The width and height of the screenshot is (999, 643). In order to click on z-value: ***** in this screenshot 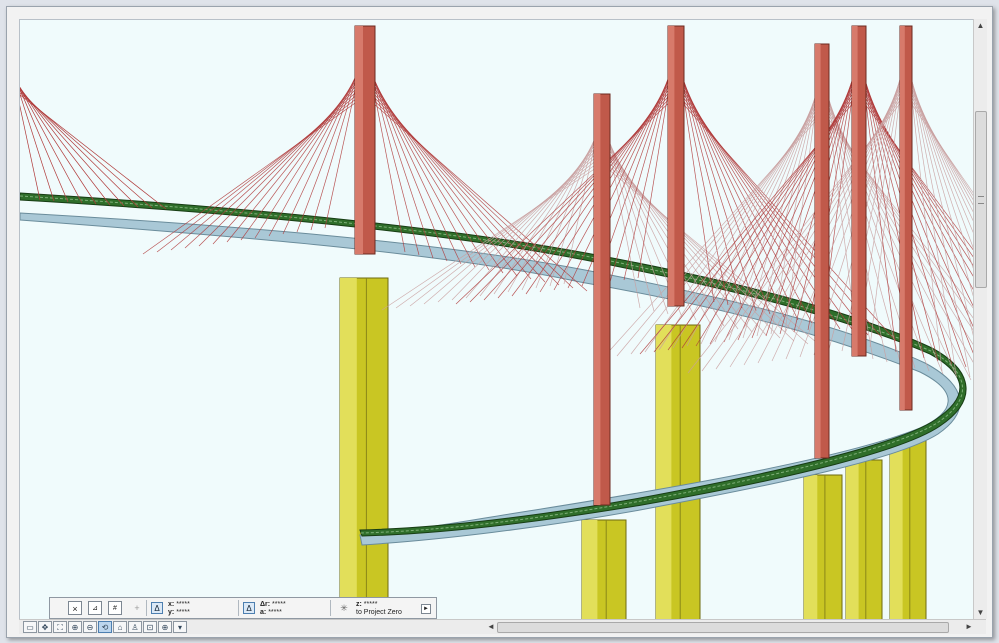, I will do `click(371, 604)`.